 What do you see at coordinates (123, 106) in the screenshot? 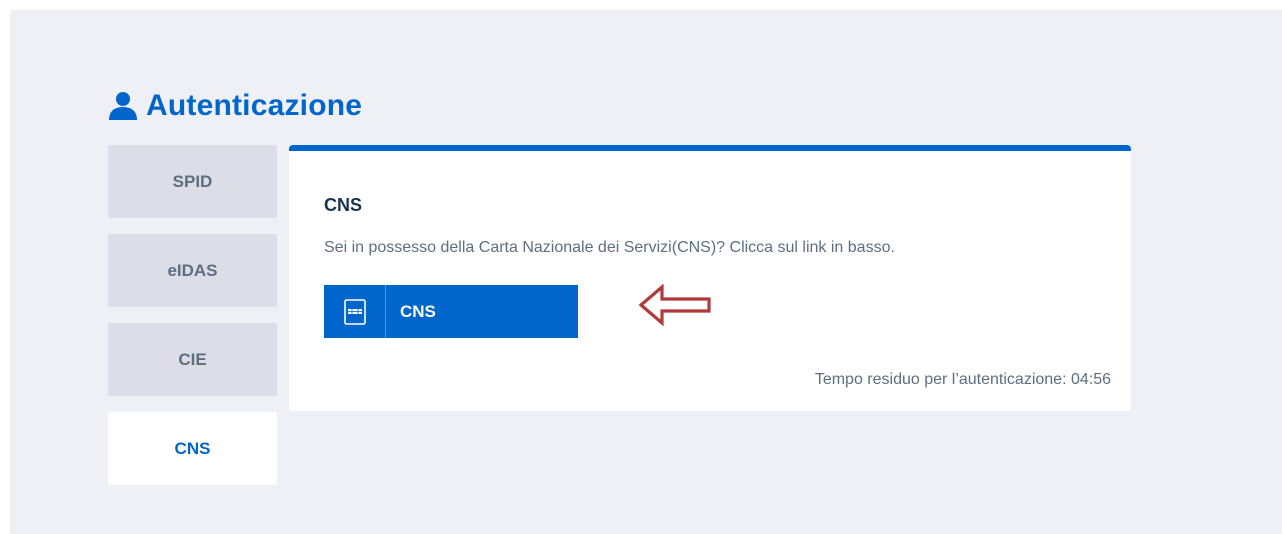
I see `user-icon` at bounding box center [123, 106].